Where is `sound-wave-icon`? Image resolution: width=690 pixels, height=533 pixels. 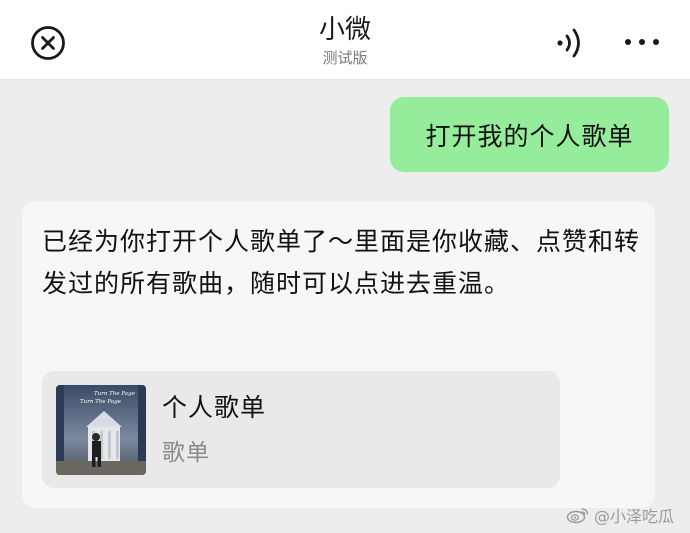 sound-wave-icon is located at coordinates (568, 43).